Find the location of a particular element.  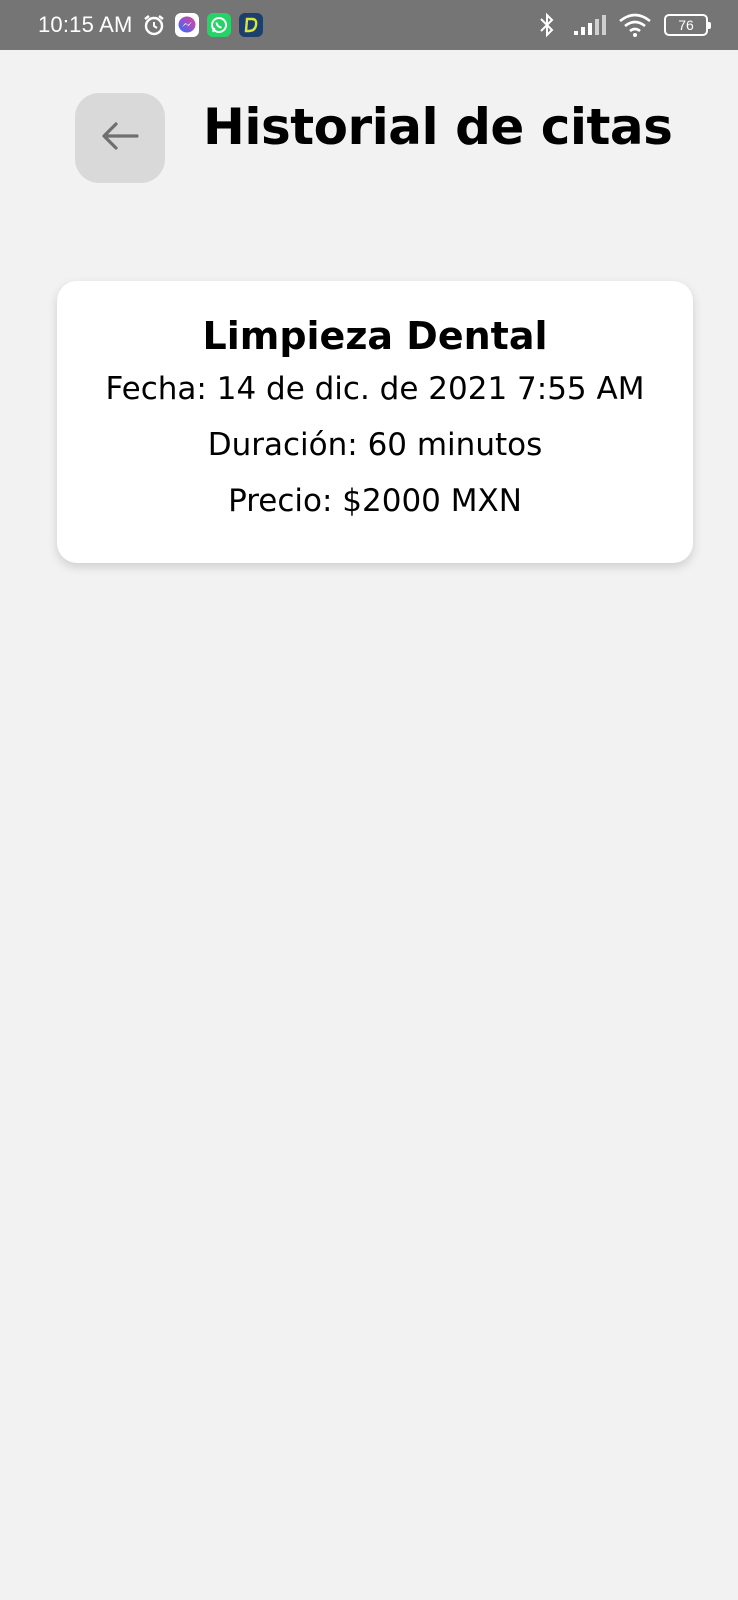

page-title: Historial de citas is located at coordinates (438, 127).